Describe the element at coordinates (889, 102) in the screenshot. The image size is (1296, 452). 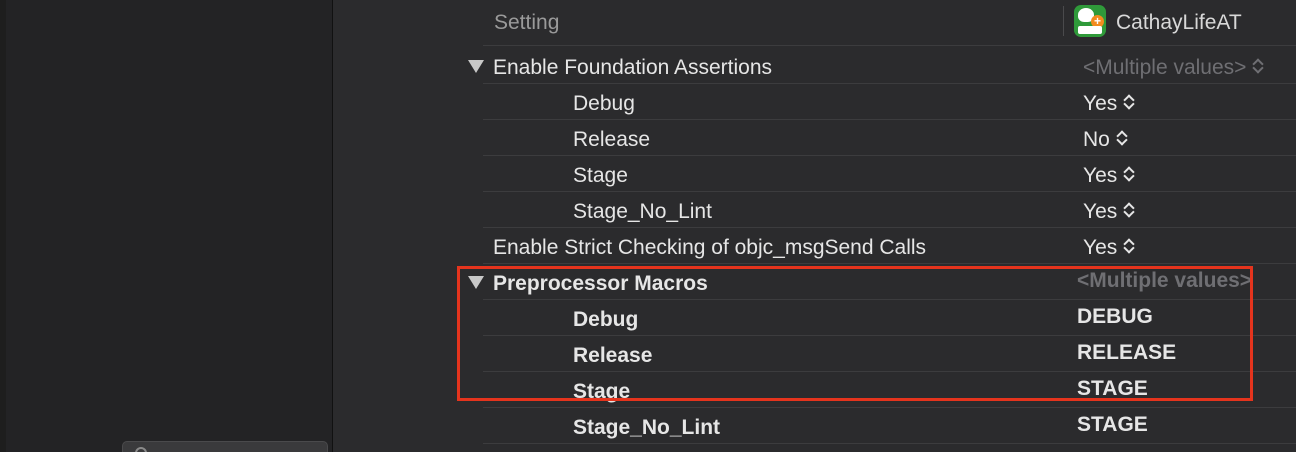
I see `setting-row-debug: Debug Yes` at that location.